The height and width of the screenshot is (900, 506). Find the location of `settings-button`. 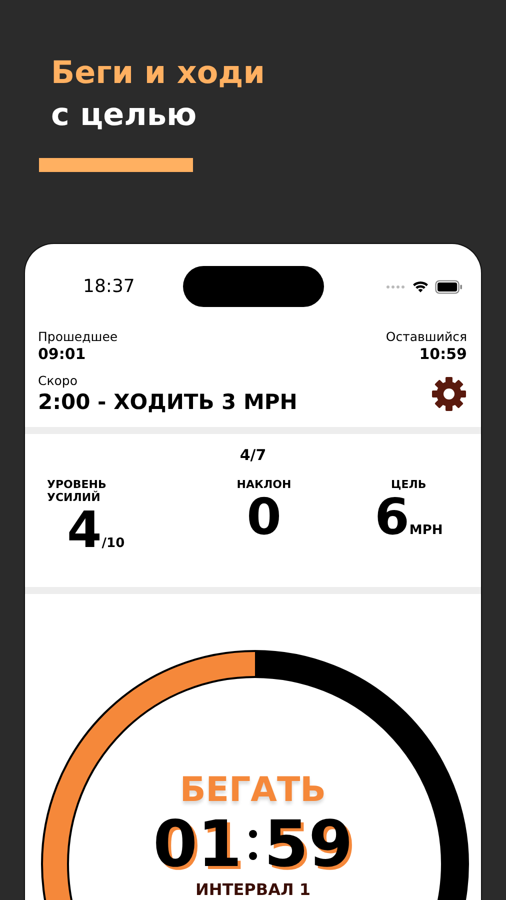

settings-button is located at coordinates (449, 394).